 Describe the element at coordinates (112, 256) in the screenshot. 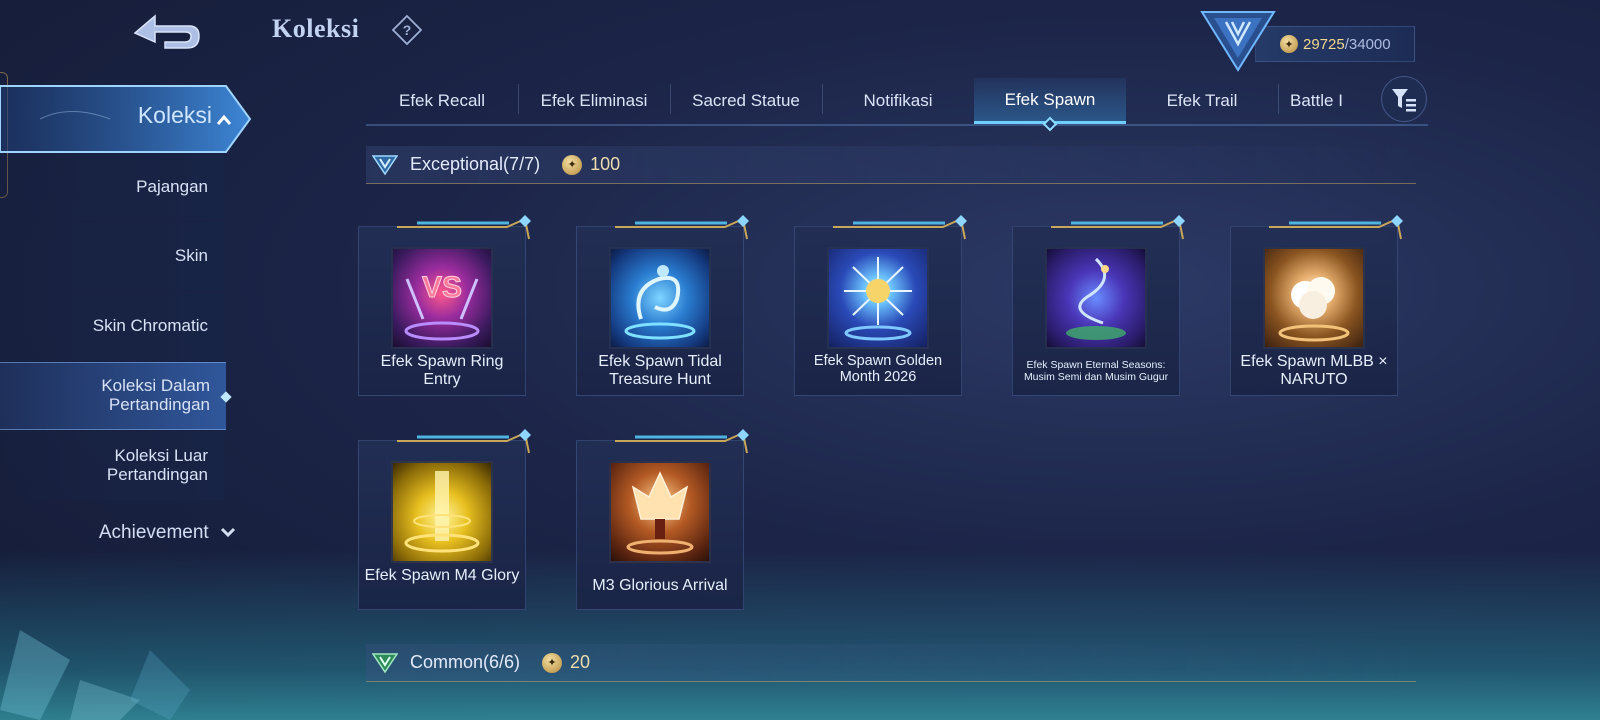

I see `sidebar-item-skin: Skin` at that location.